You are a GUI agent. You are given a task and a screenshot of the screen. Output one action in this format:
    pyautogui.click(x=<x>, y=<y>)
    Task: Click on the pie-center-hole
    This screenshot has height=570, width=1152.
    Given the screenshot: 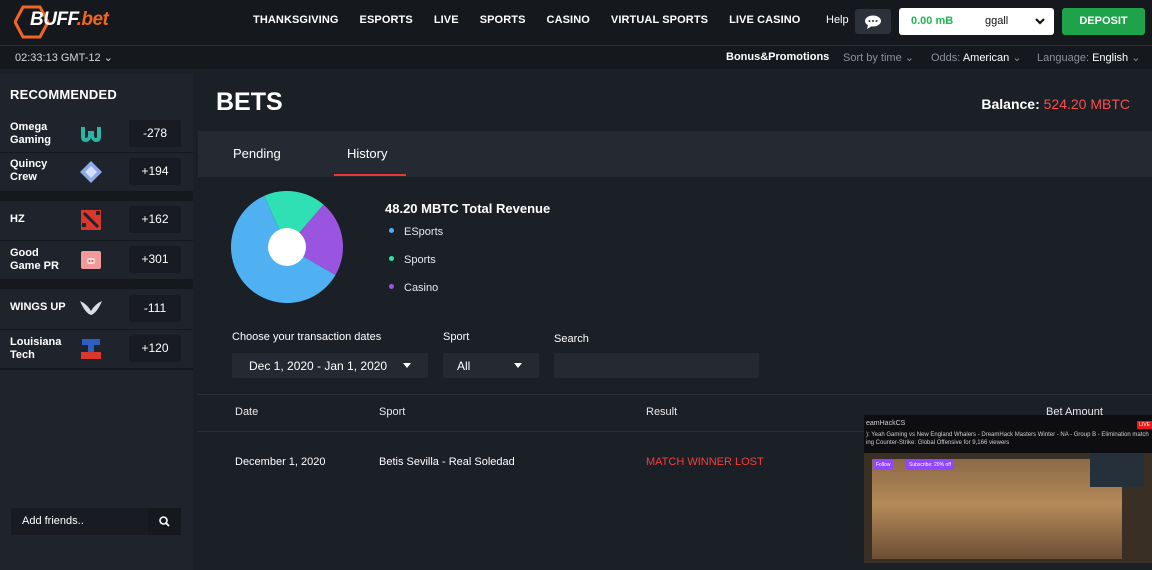 What is the action you would take?
    pyautogui.click(x=287, y=247)
    